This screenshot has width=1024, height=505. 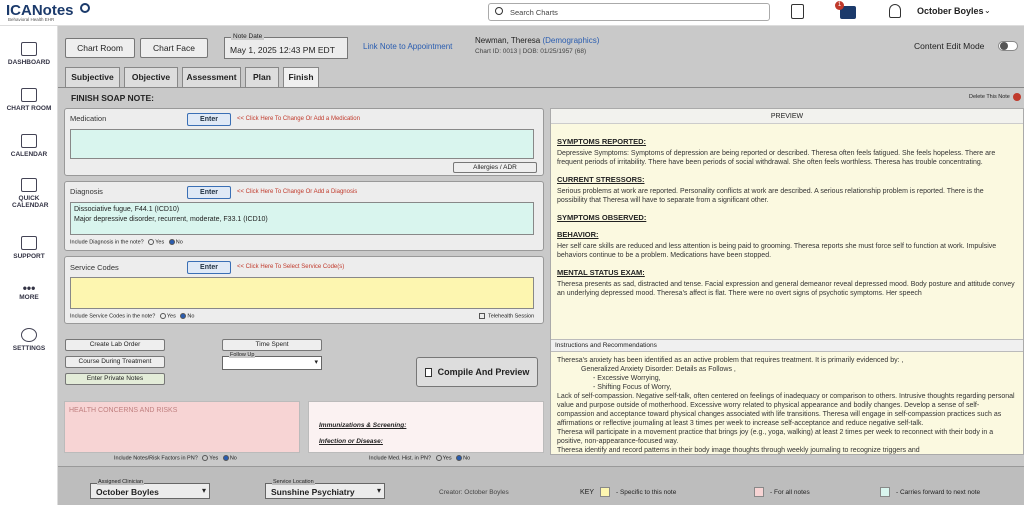 I want to click on key-swatch-teal, so click(x=885, y=492).